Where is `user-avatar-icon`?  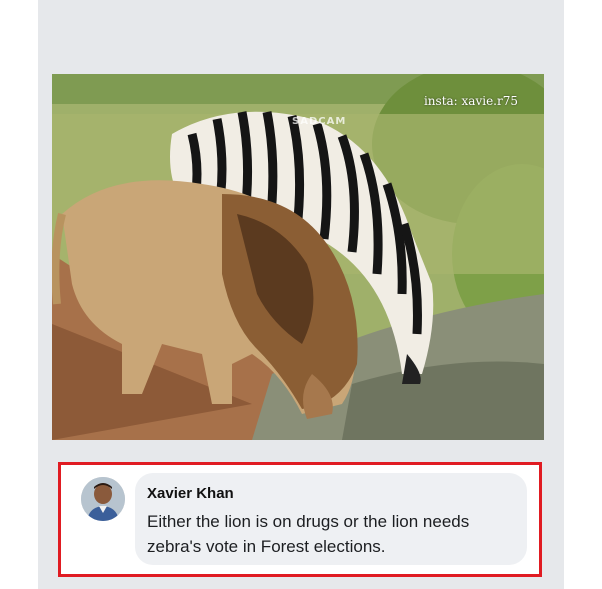
user-avatar-icon is located at coordinates (103, 499).